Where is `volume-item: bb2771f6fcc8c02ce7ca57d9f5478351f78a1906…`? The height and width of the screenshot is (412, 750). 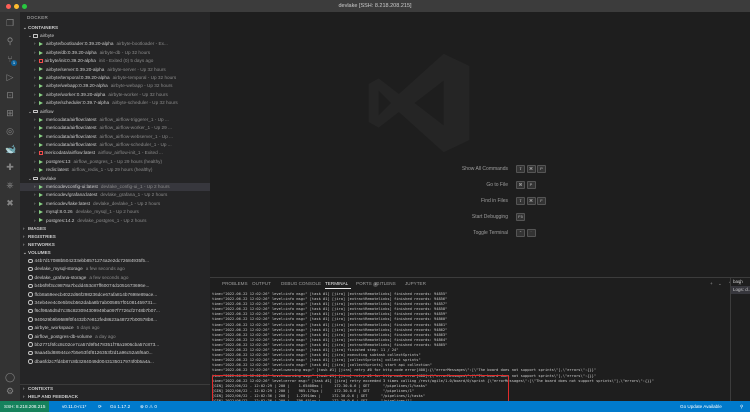
volume-item: bb2771f6fcc8c02ce7ca57d9f5478351f78a1906… is located at coordinates (115, 345).